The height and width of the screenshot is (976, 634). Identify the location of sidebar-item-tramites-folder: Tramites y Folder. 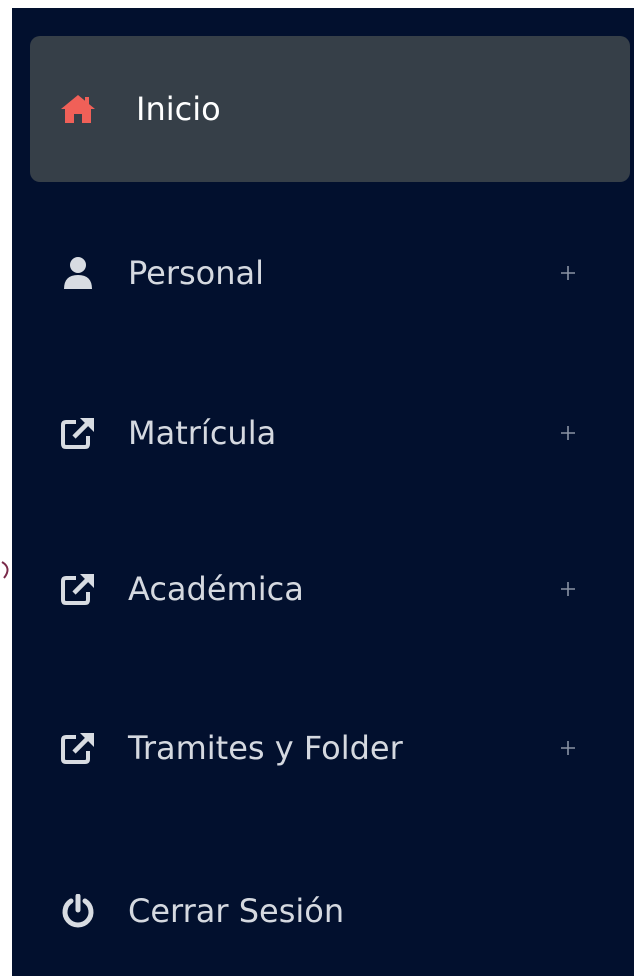
(330, 748).